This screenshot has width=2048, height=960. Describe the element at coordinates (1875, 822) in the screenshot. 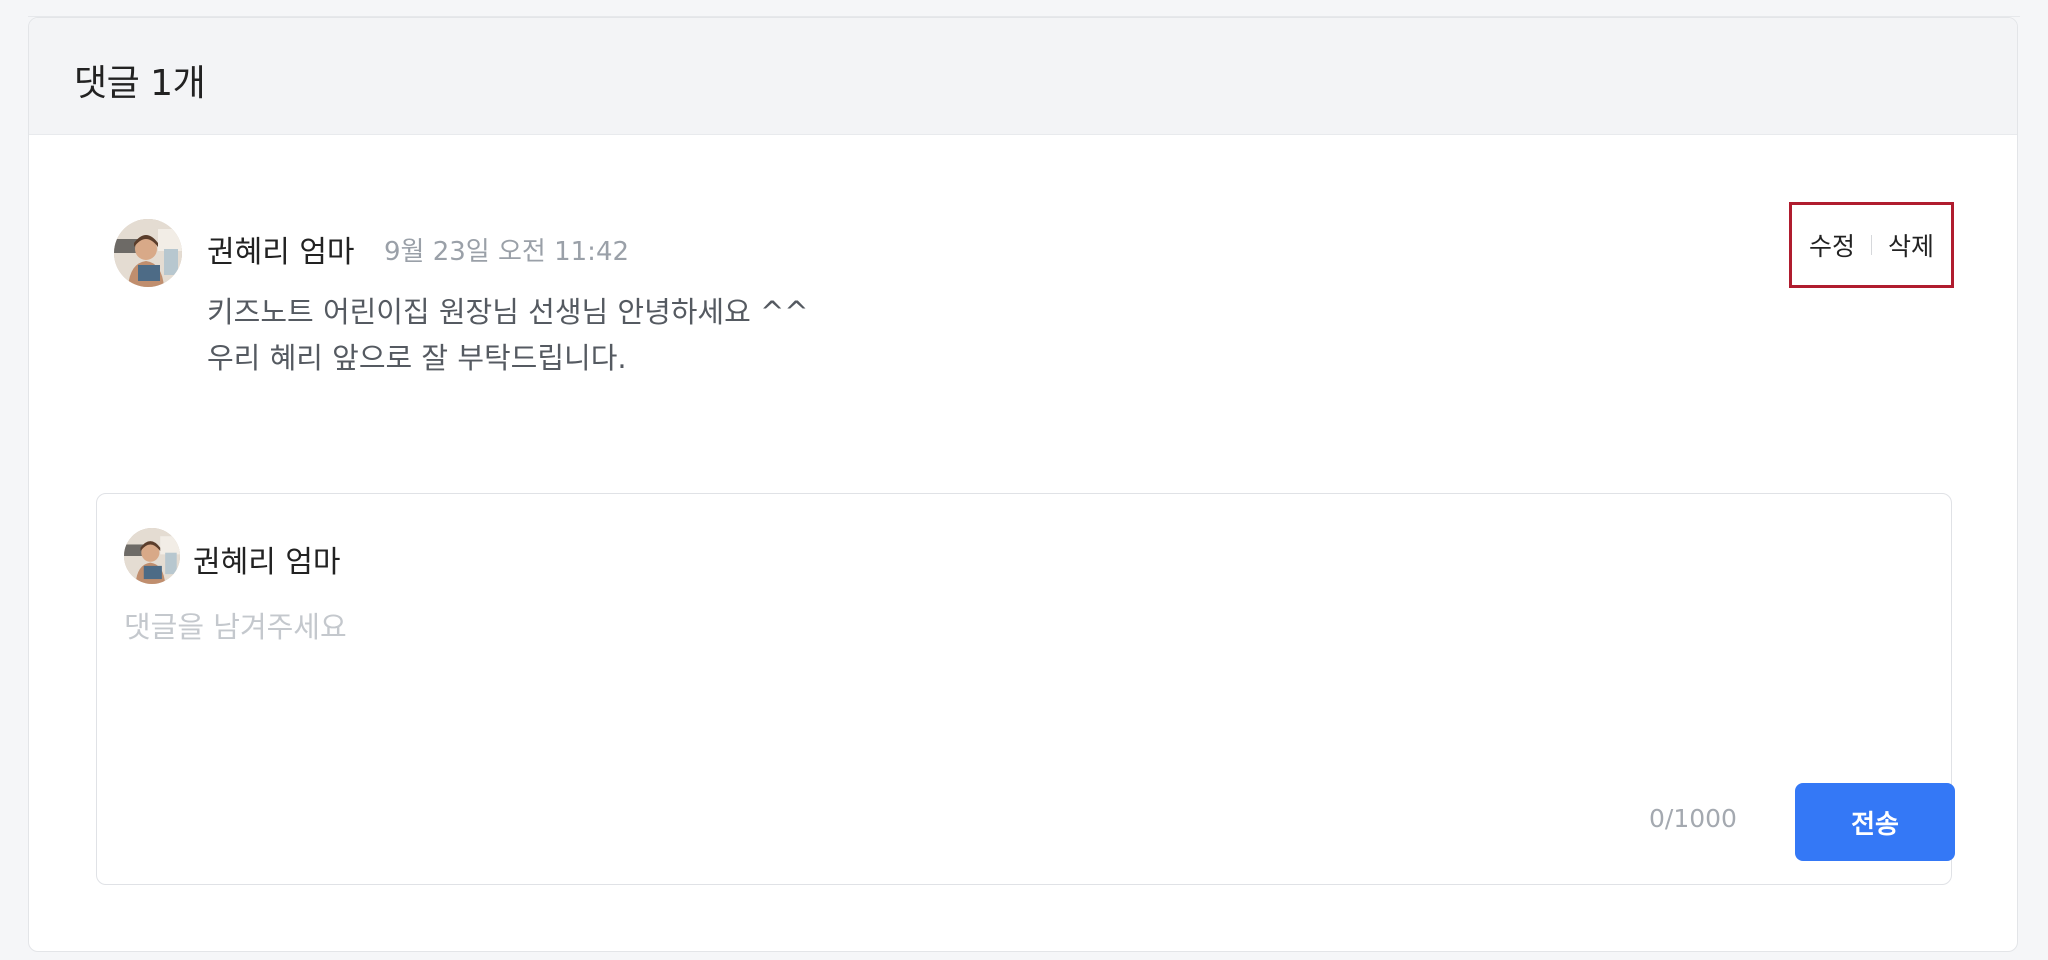

I see `send-button: 전송` at that location.